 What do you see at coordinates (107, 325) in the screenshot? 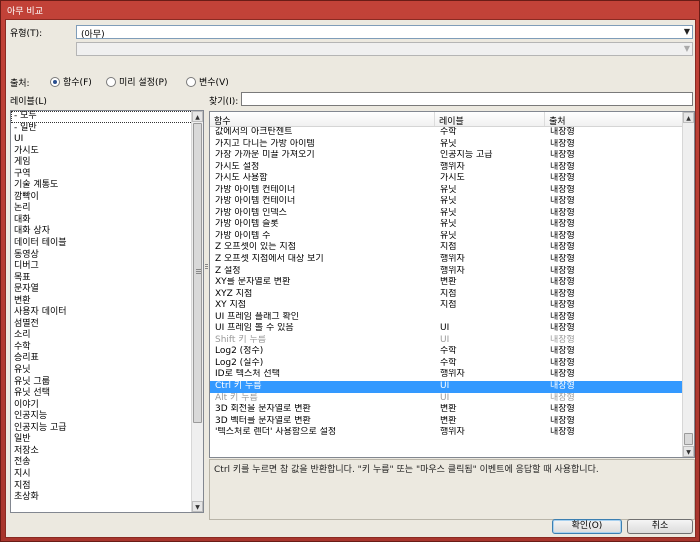
I see `label-list-item: 섬멸전` at bounding box center [107, 325].